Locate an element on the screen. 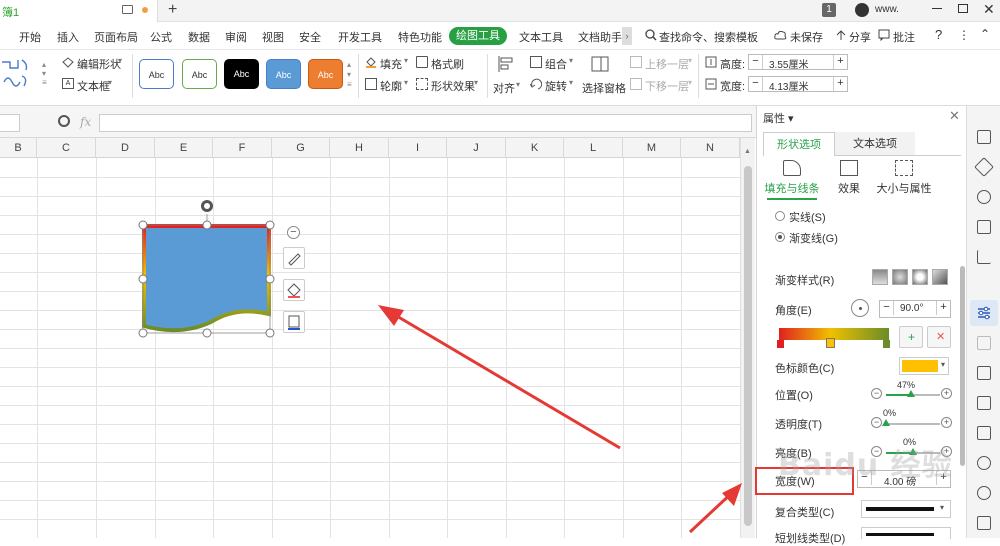 The width and height of the screenshot is (1000, 546). outline-icon is located at coordinates (371, 84).